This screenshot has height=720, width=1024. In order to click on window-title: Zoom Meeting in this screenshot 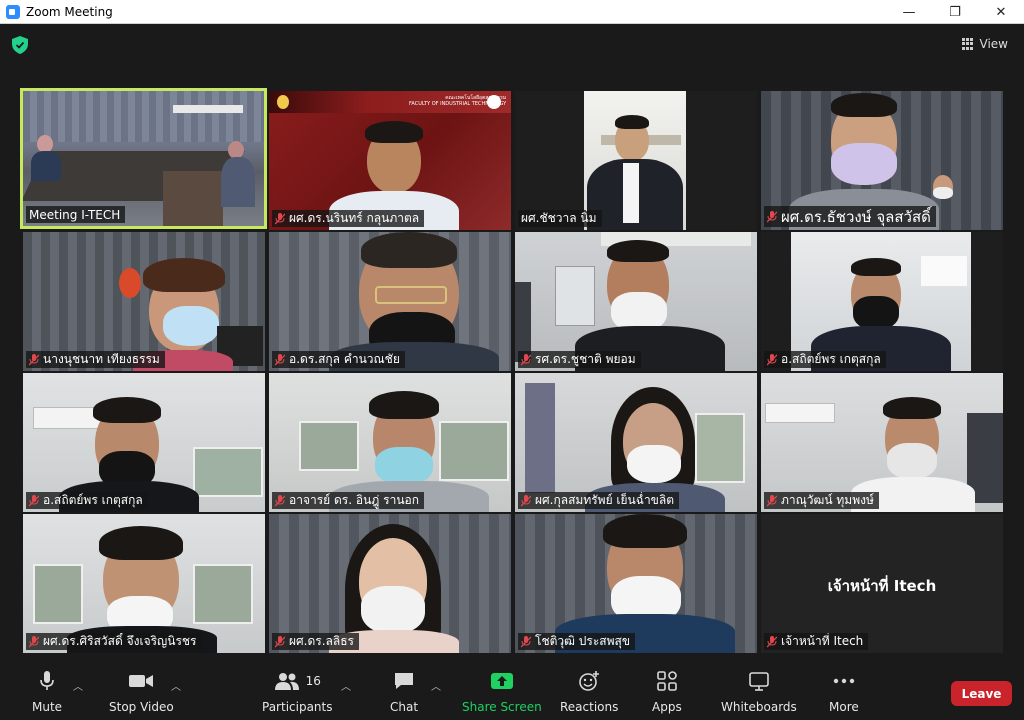, I will do `click(69, 11)`.